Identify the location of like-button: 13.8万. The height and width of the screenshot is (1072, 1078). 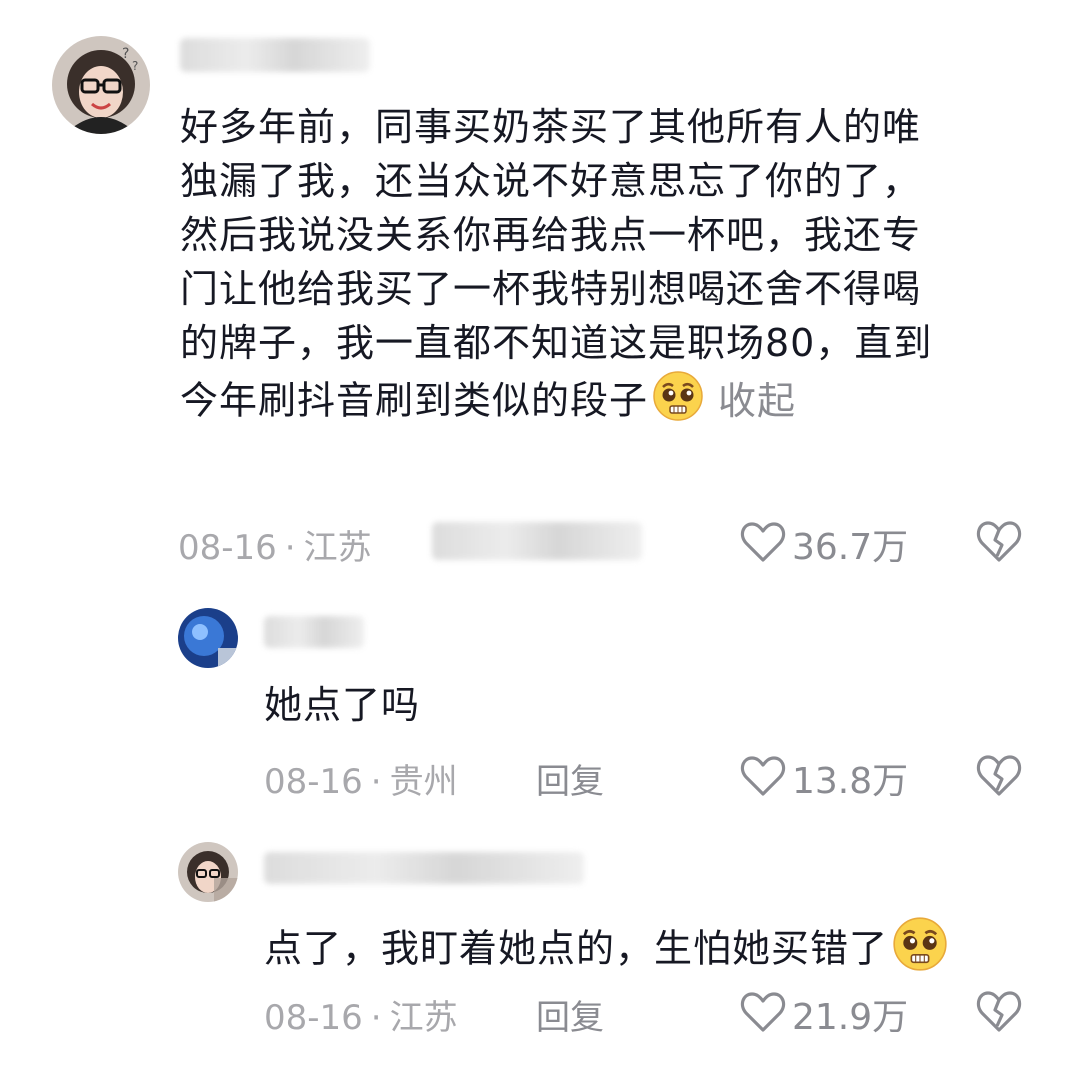
(824, 778).